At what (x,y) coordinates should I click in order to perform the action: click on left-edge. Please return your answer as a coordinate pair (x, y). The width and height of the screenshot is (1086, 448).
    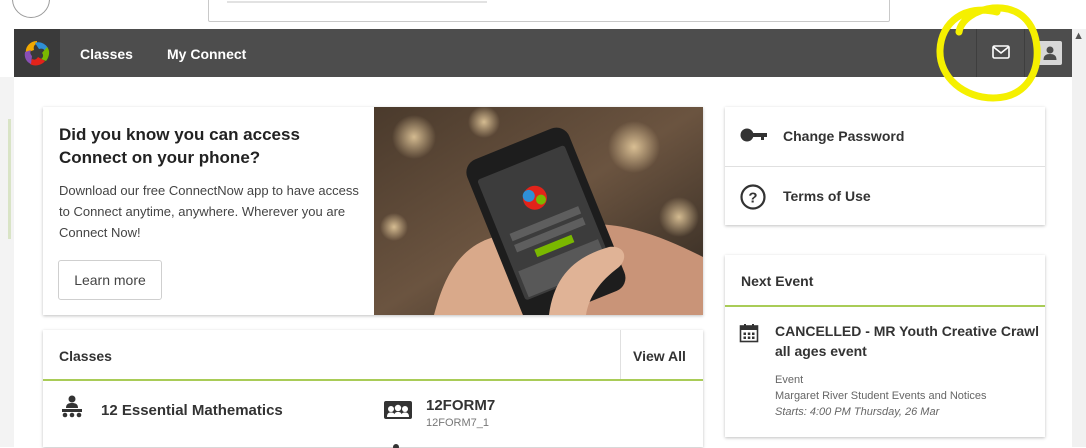
    Looking at the image, I should click on (7, 262).